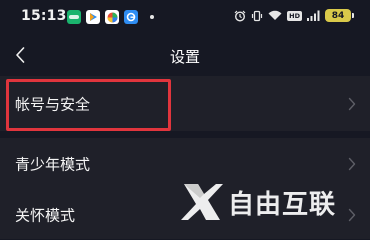 This screenshot has width=370, height=240. What do you see at coordinates (353, 15) in the screenshot?
I see `battery-nub` at bounding box center [353, 15].